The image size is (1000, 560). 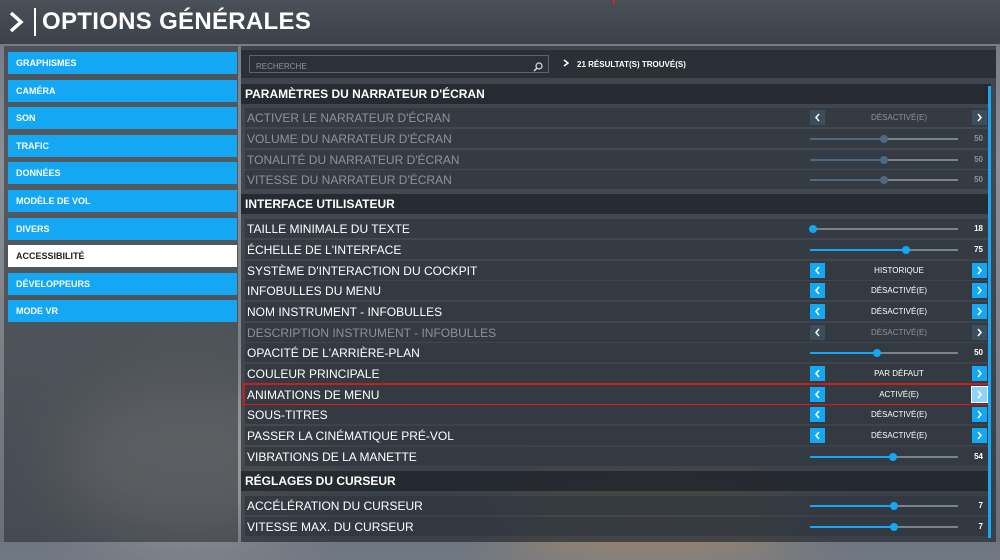 I want to click on setting-label: PASSER LA CINÉMATIQUE PRÉ-VOL, so click(x=350, y=435).